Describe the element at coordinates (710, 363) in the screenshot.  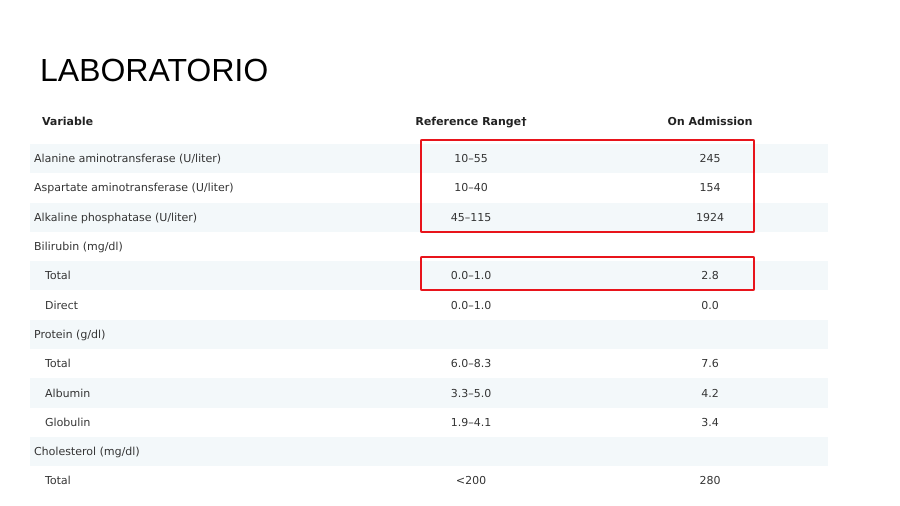
I see `table-cell-text: 7.6` at that location.